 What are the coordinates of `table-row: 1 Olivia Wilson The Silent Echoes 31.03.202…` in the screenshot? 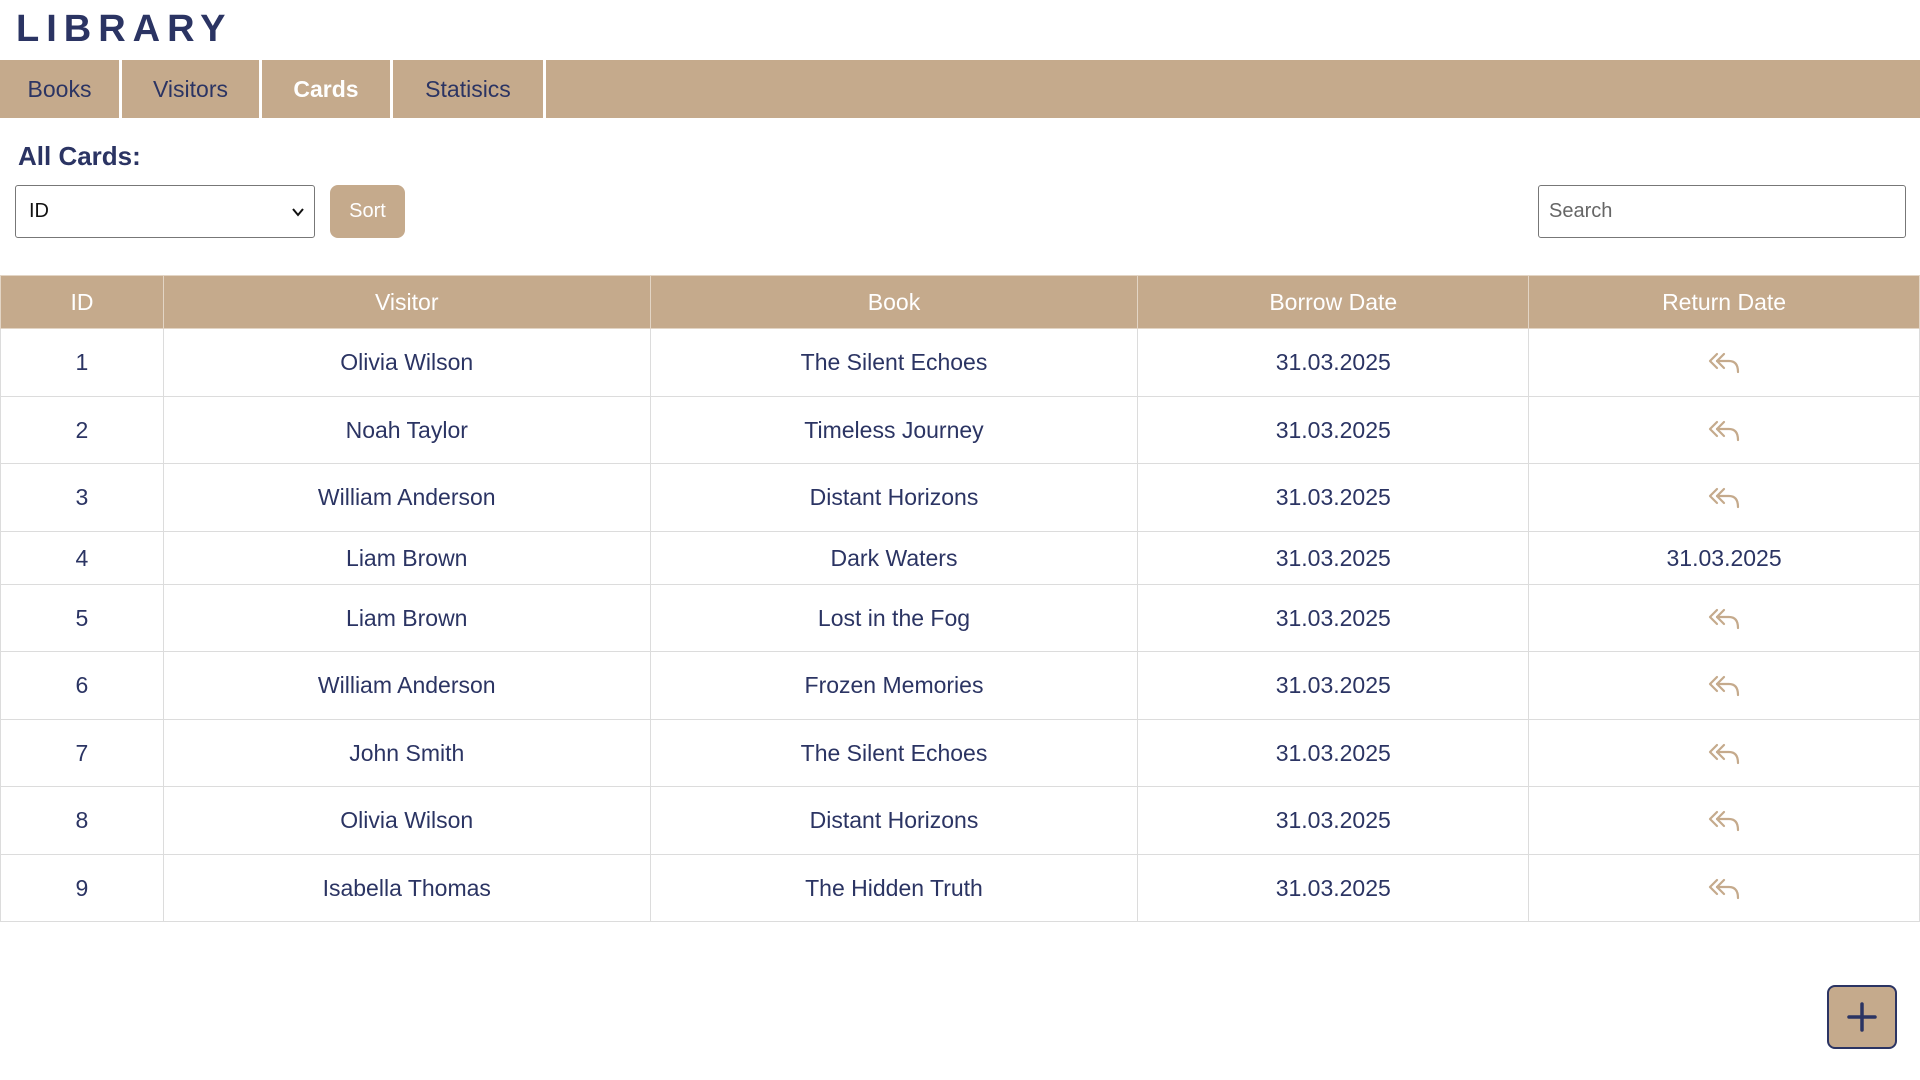 It's located at (960, 362).